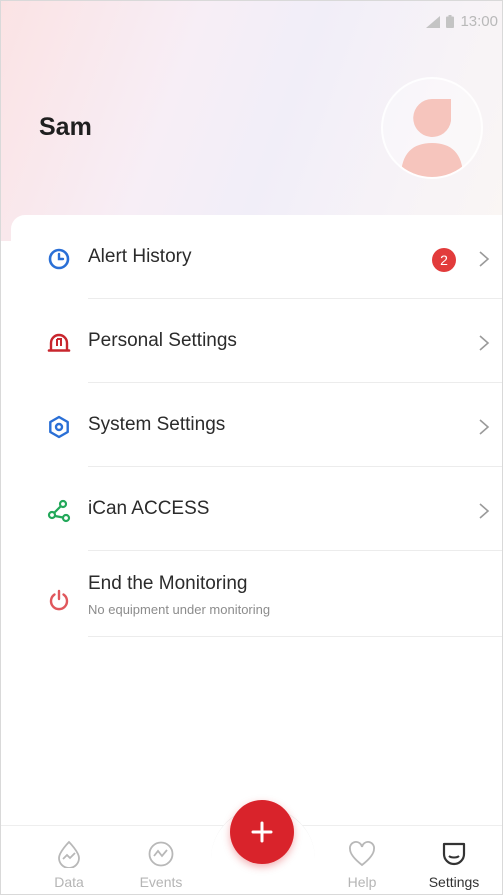 The image size is (503, 895). What do you see at coordinates (69, 882) in the screenshot?
I see `tab-label: Data` at bounding box center [69, 882].